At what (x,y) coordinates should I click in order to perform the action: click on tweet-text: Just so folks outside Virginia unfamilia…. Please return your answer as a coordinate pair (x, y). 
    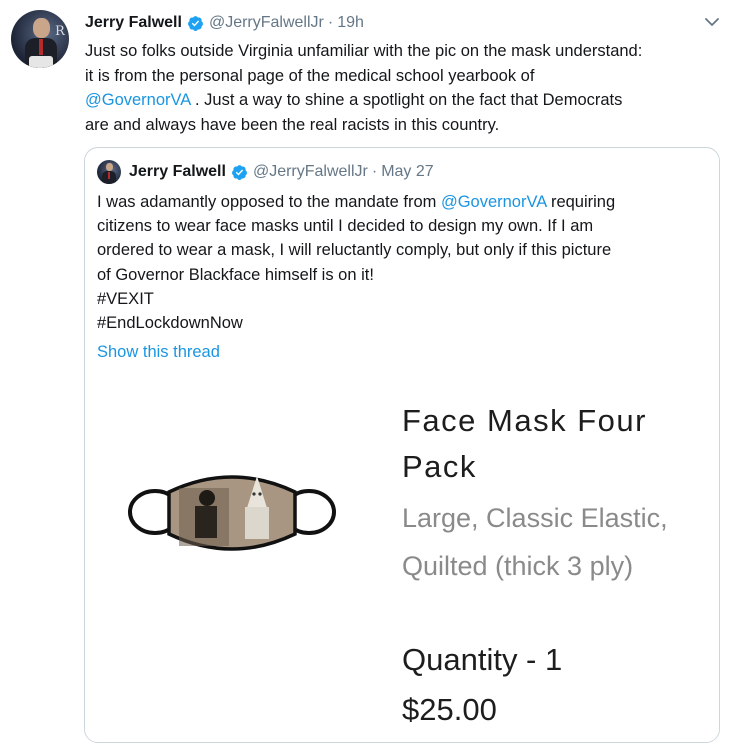
    Looking at the image, I should click on (405, 88).